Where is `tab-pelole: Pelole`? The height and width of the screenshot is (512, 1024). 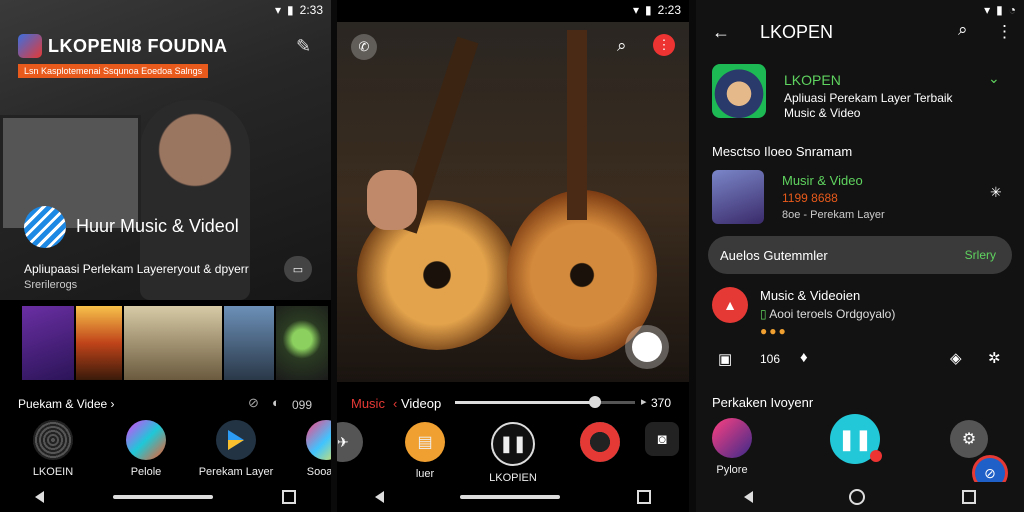
tab-pelole: Pelole is located at coordinates (146, 449).